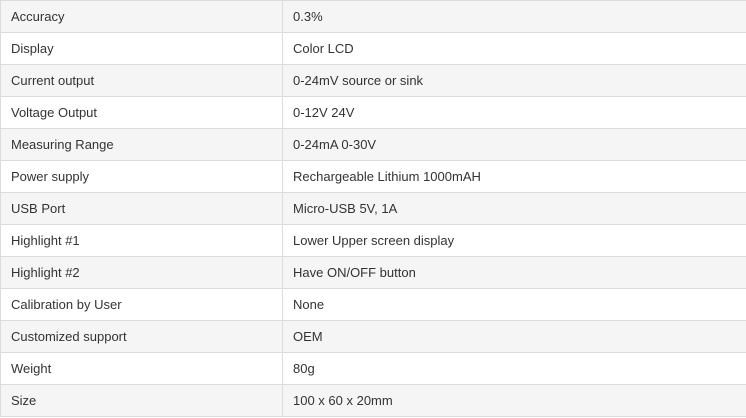 Image resolution: width=746 pixels, height=418 pixels. Describe the element at coordinates (141, 336) in the screenshot. I see `row-label: Customized support` at that location.